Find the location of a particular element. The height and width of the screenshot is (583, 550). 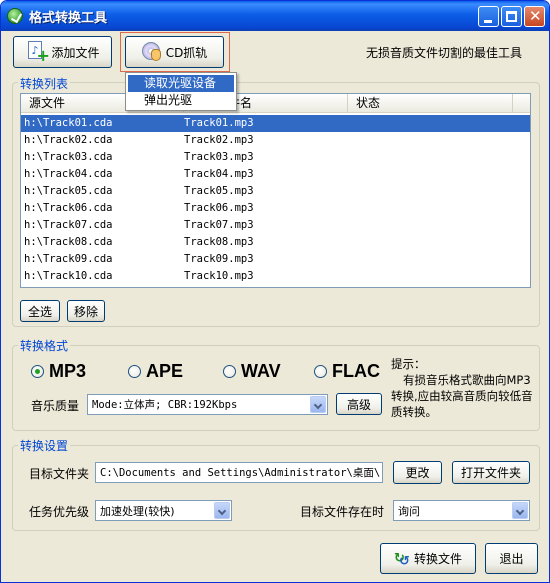

add-file-button: ♪ + 添加文件 is located at coordinates (62, 52).